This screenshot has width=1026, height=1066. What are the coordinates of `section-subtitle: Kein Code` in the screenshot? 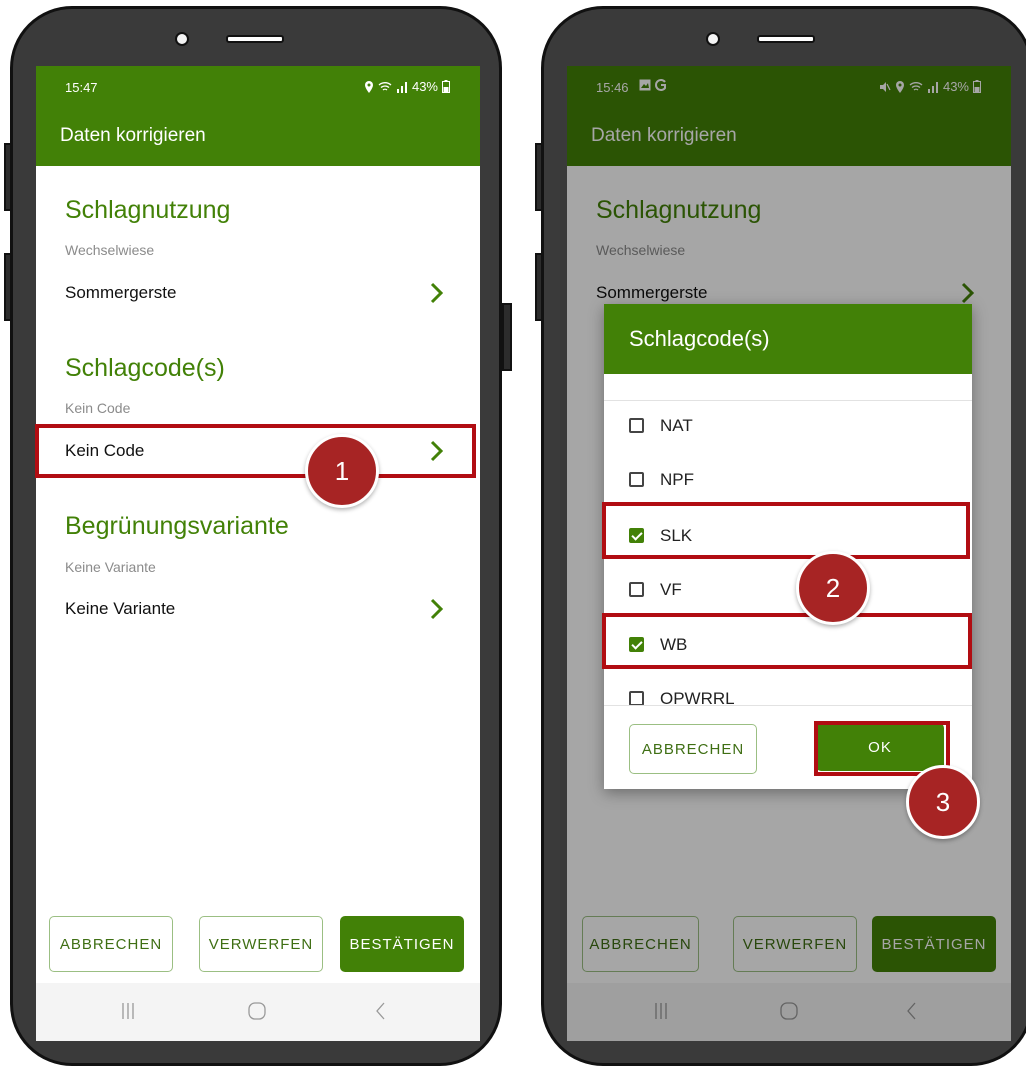 It's located at (98, 408).